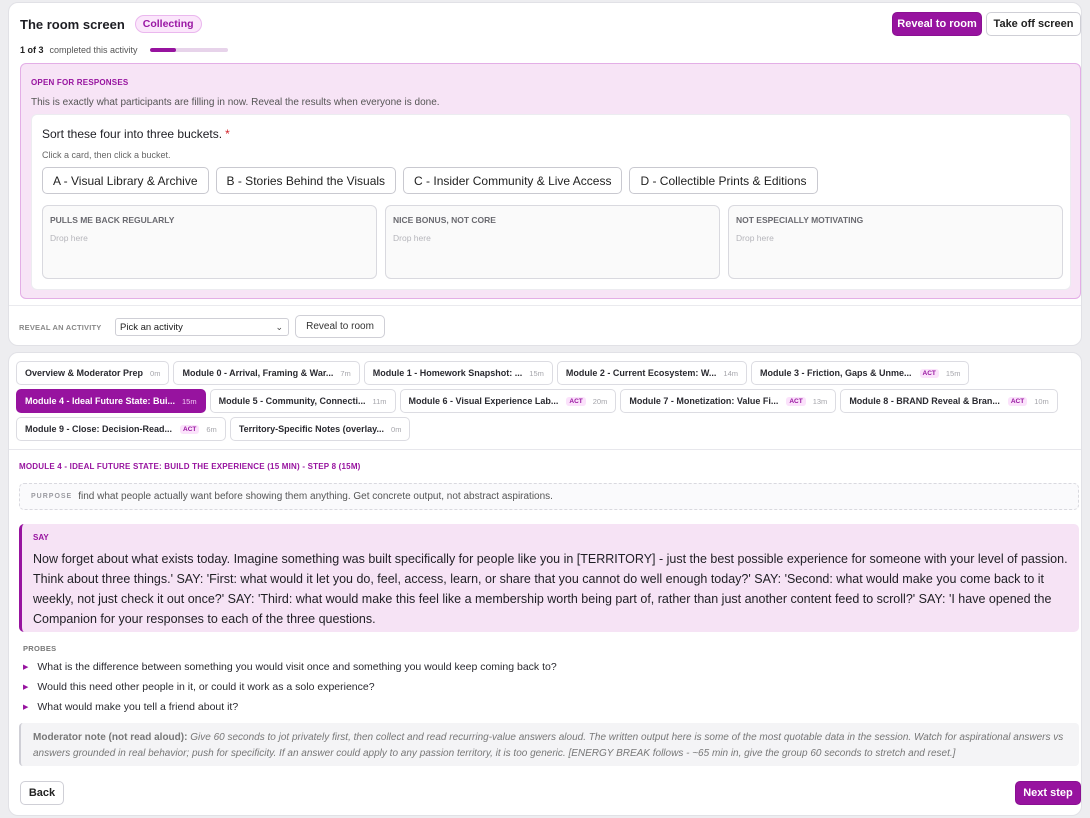  Describe the element at coordinates (279, 327) in the screenshot. I see `chevron-down-icon: ⌄` at that location.